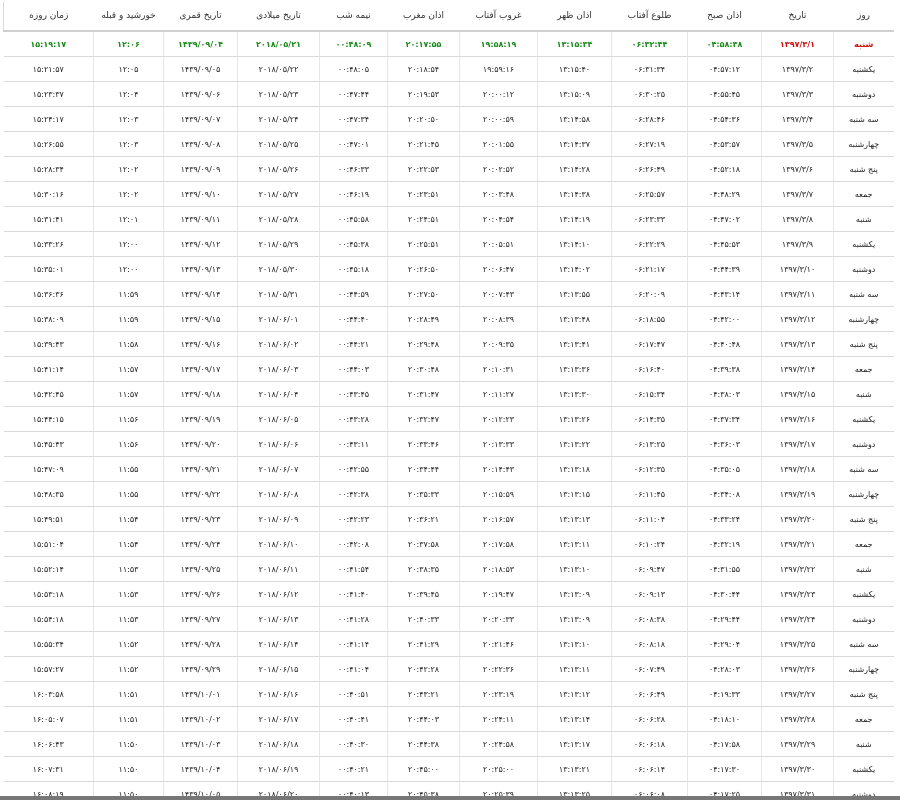  What do you see at coordinates (278, 219) in the screenshot?
I see `cell-gregorian-date: ۲۰۱۸/۰۵/۲۸` at bounding box center [278, 219].